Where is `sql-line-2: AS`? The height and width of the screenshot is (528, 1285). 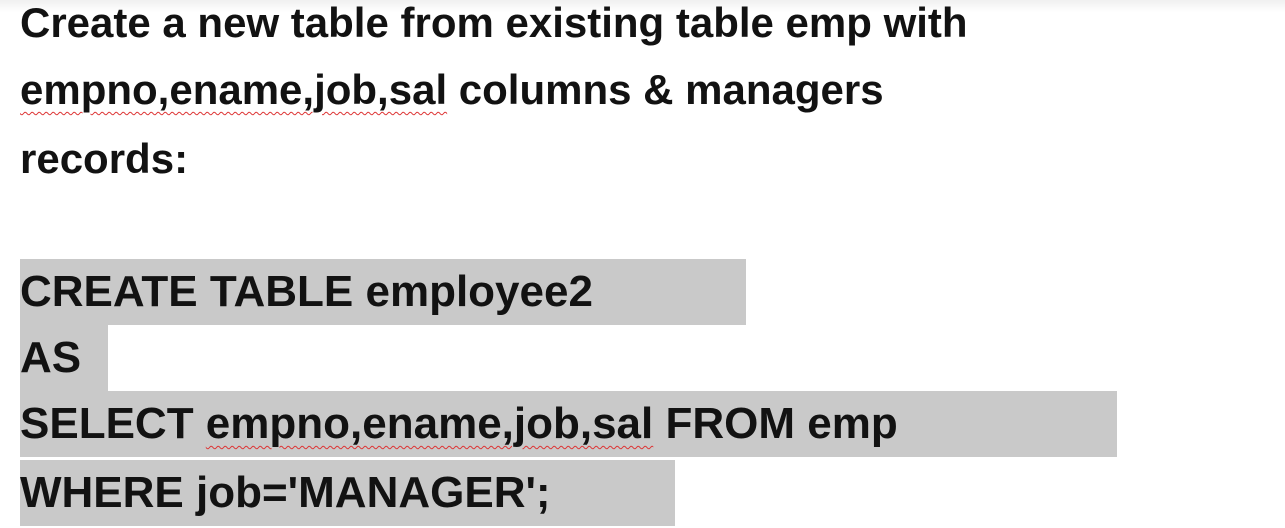
sql-line-2: AS is located at coordinates (64, 358).